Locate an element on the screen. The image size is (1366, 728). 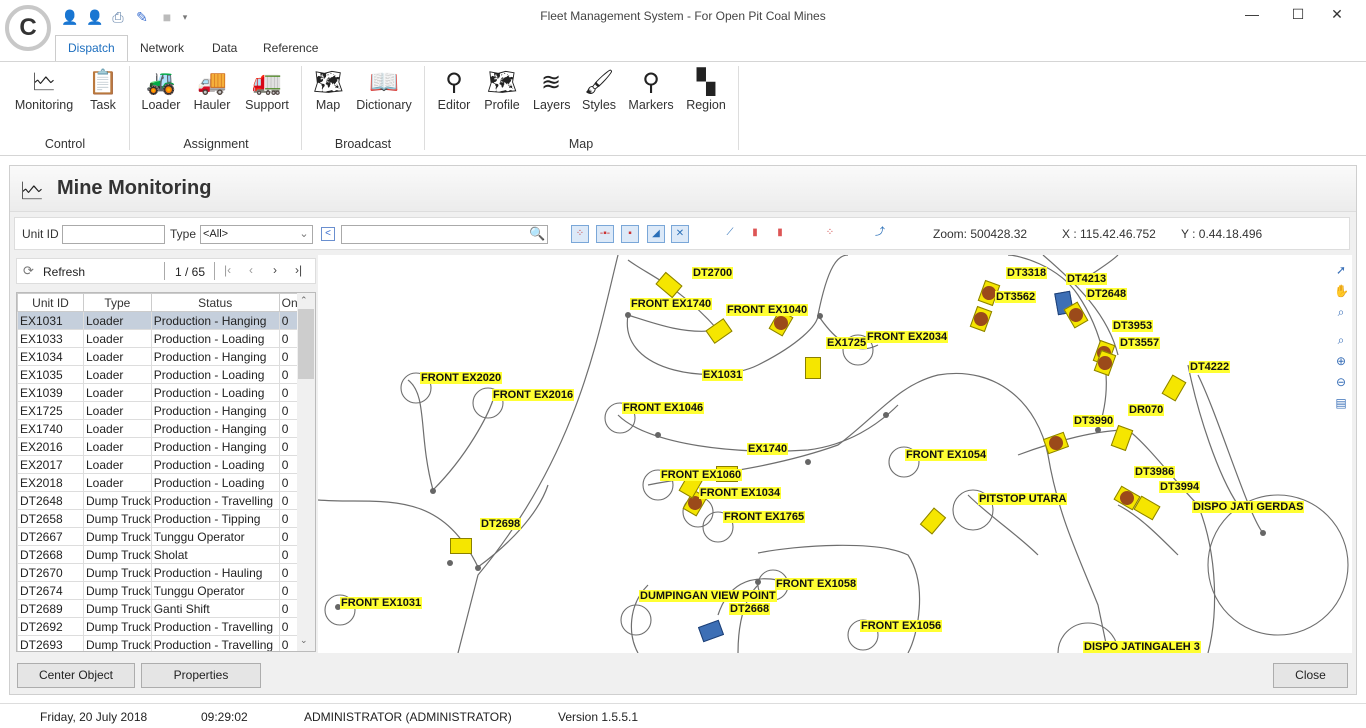
tab-data: Data is located at coordinates (224, 50).